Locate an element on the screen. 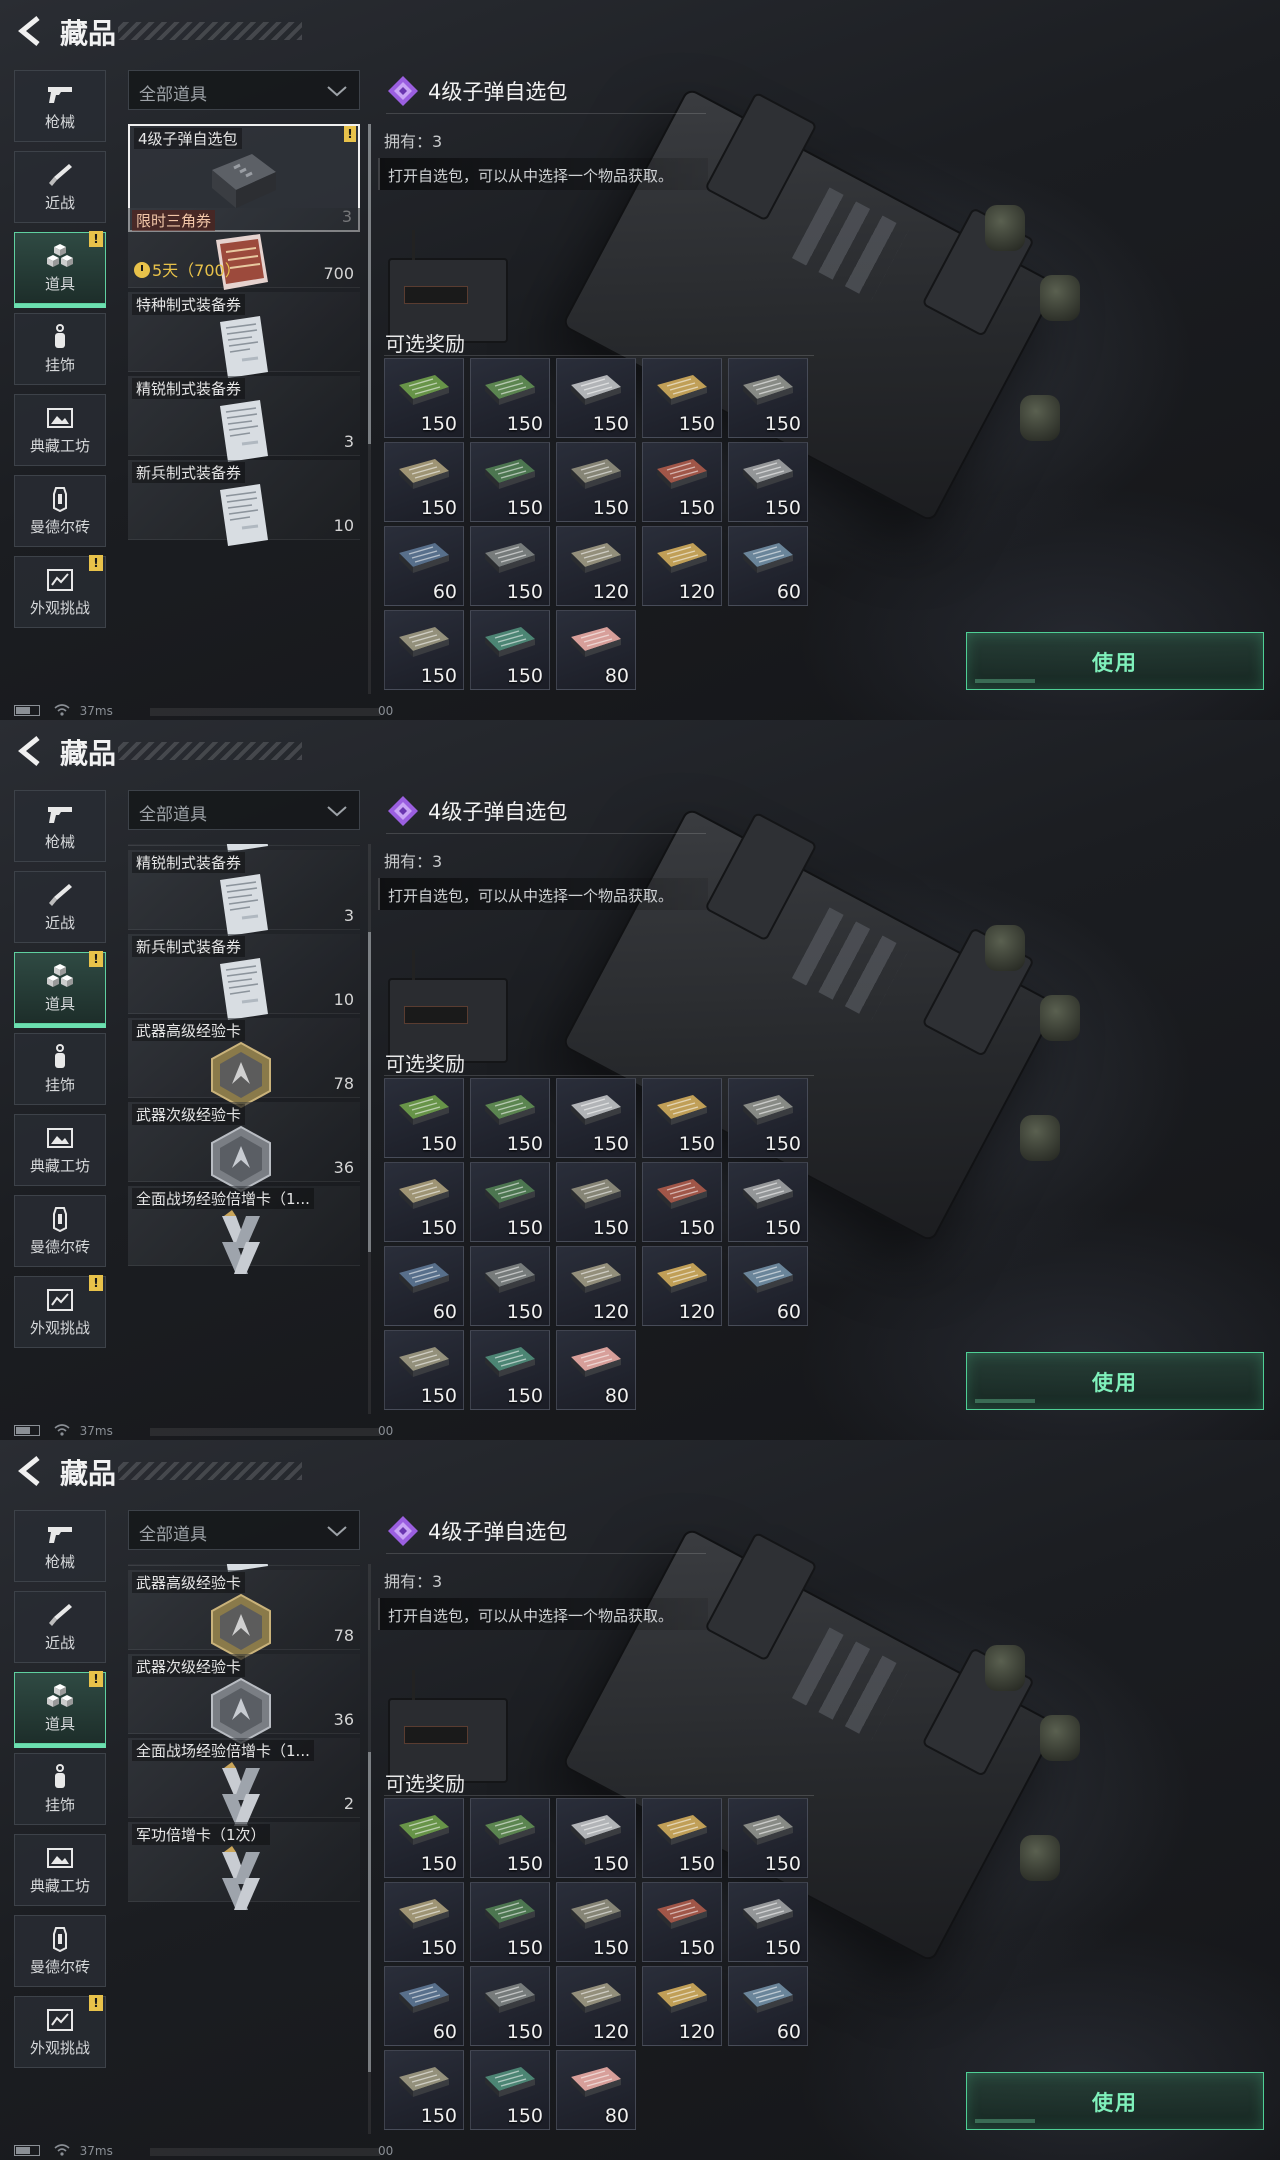 The width and height of the screenshot is (1280, 2160). list-item: 10 is located at coordinates (244, 1568).